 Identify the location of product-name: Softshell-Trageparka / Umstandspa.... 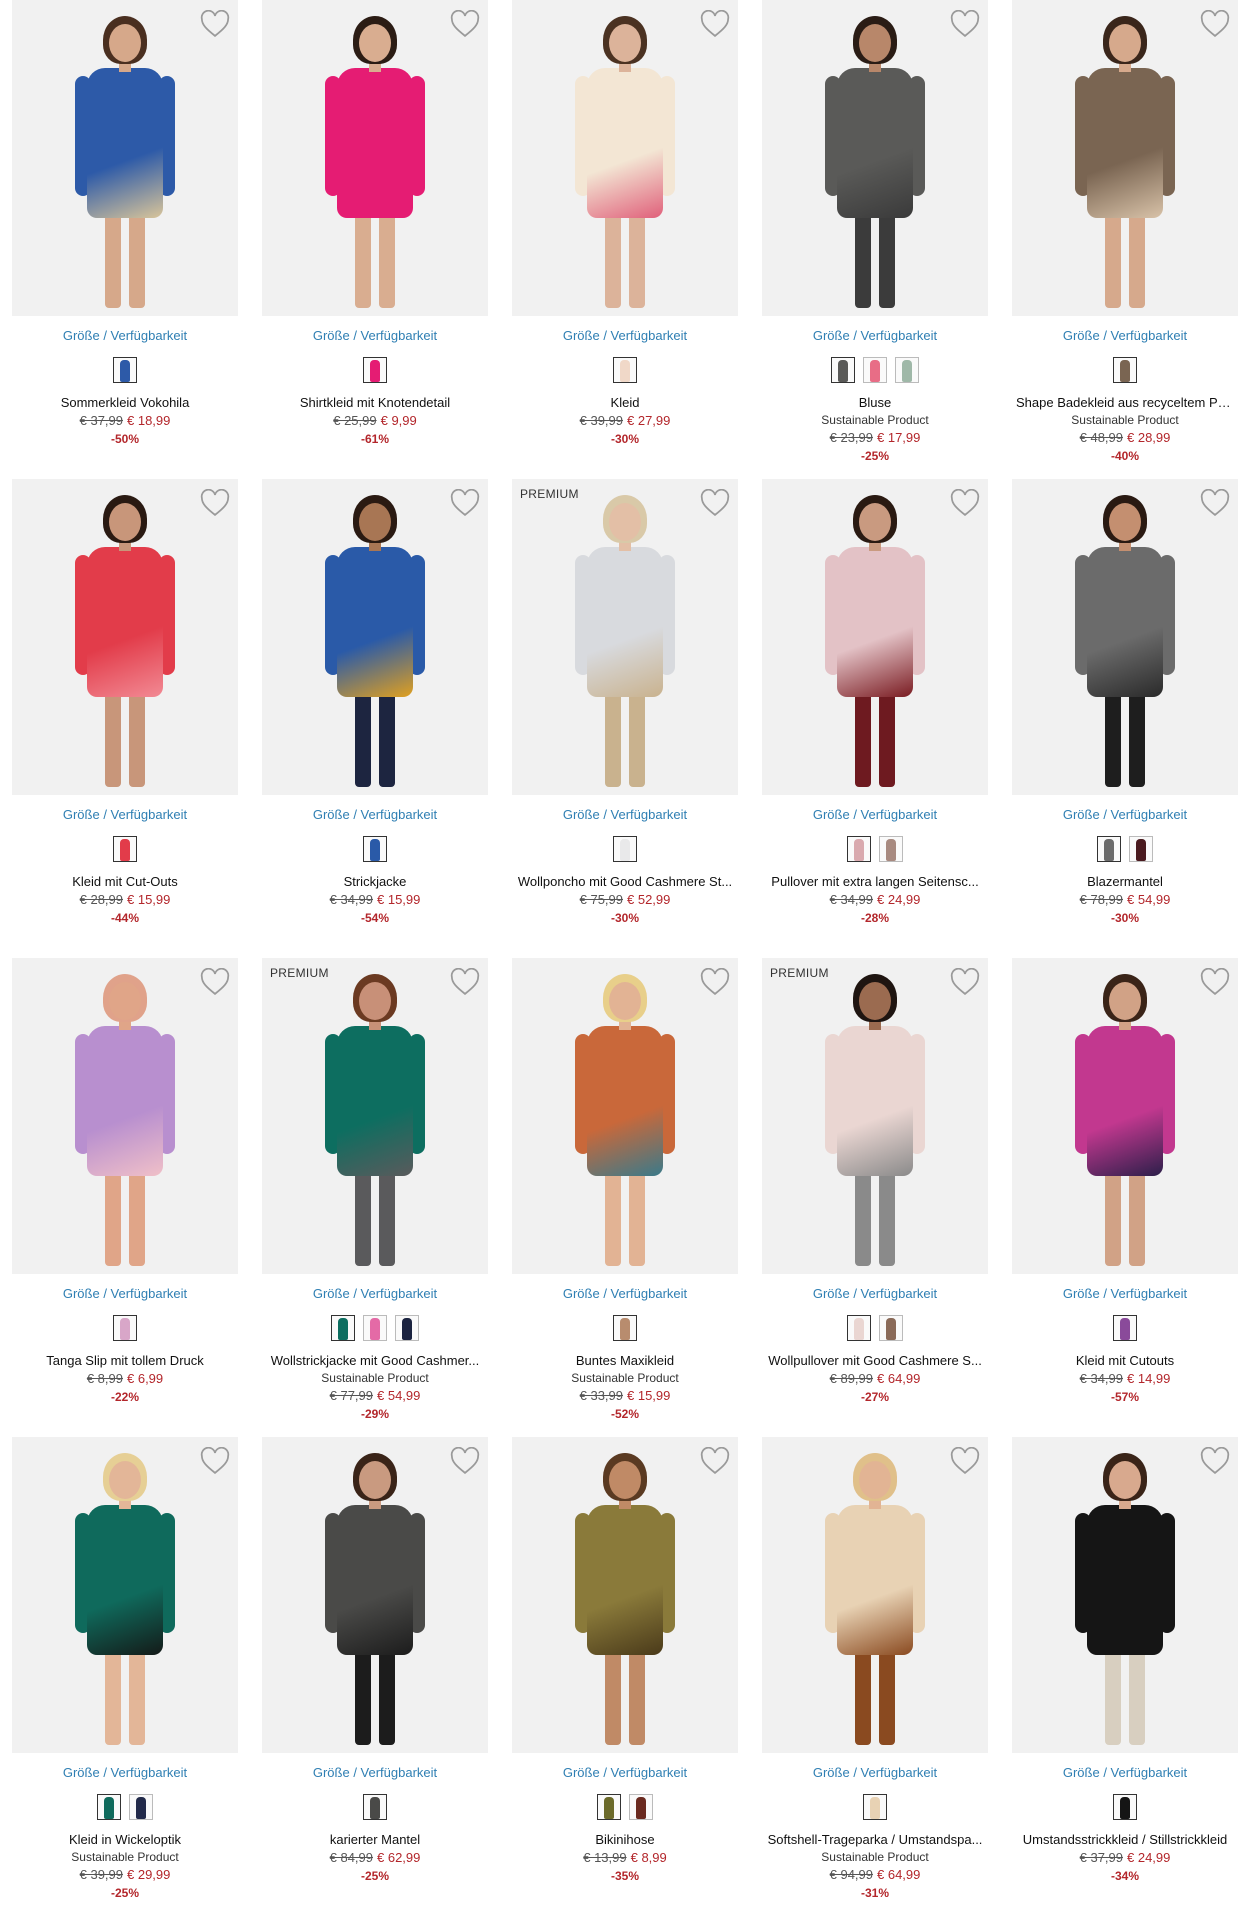
(875, 1839).